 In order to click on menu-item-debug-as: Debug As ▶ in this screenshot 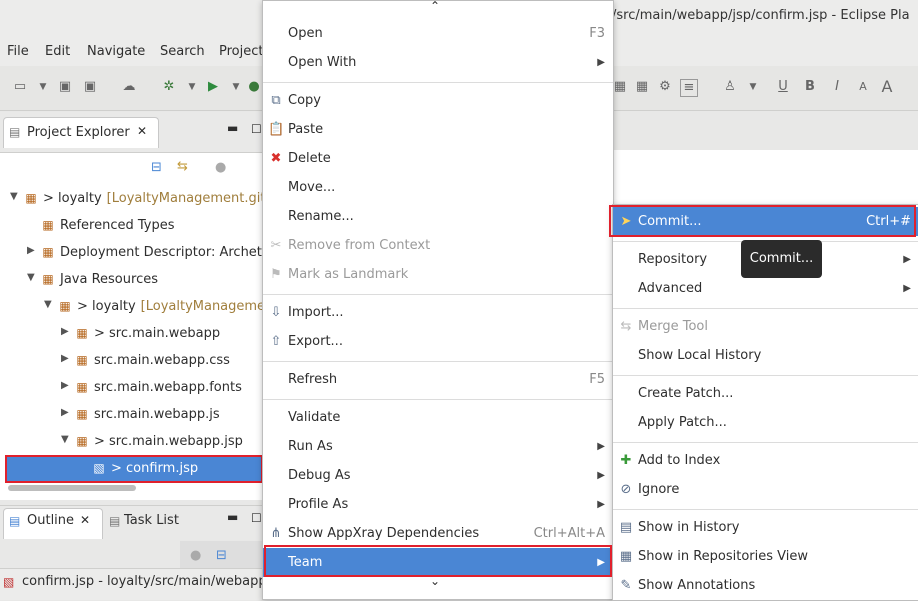, I will do `click(438, 475)`.